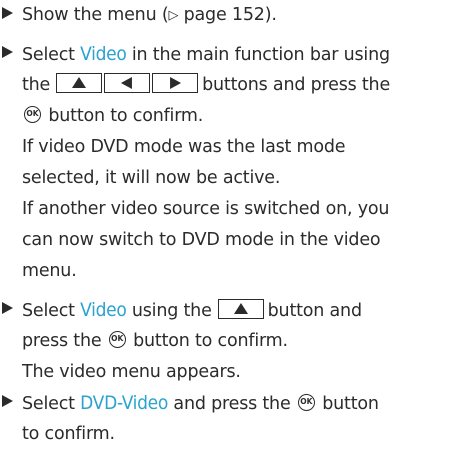  What do you see at coordinates (184, 147) in the screenshot?
I see `note-line: If video DVD mode was the last mode` at bounding box center [184, 147].